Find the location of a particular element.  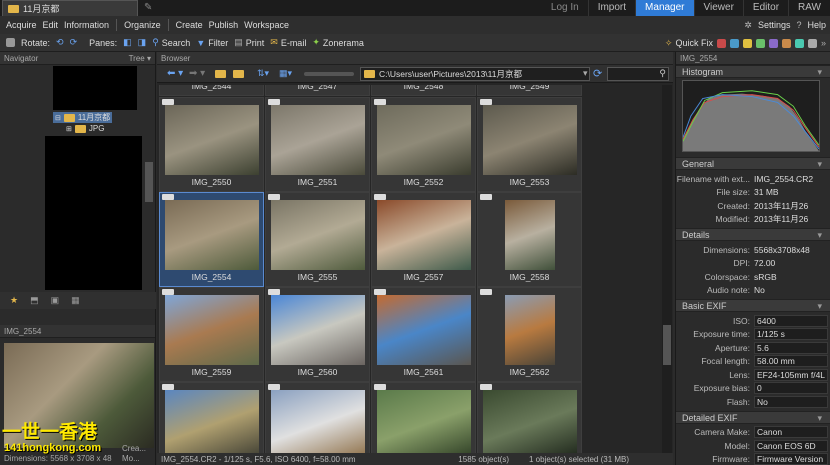

metadata-value: Canon EOS 6D is located at coordinates (791, 445).